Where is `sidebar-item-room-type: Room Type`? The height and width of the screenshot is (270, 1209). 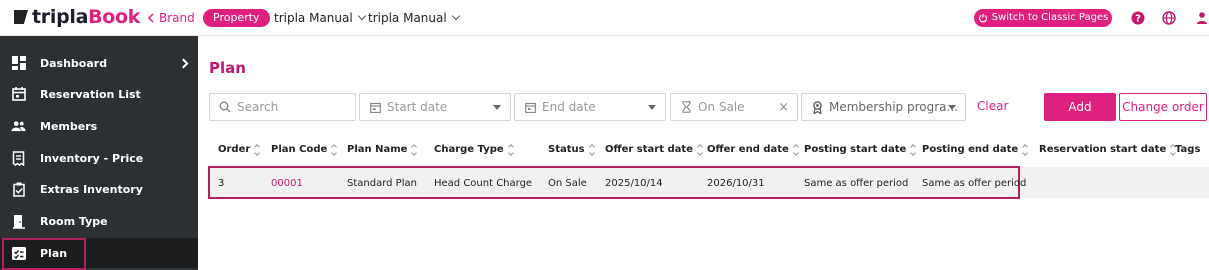
sidebar-item-room-type: Room Type is located at coordinates (99, 221).